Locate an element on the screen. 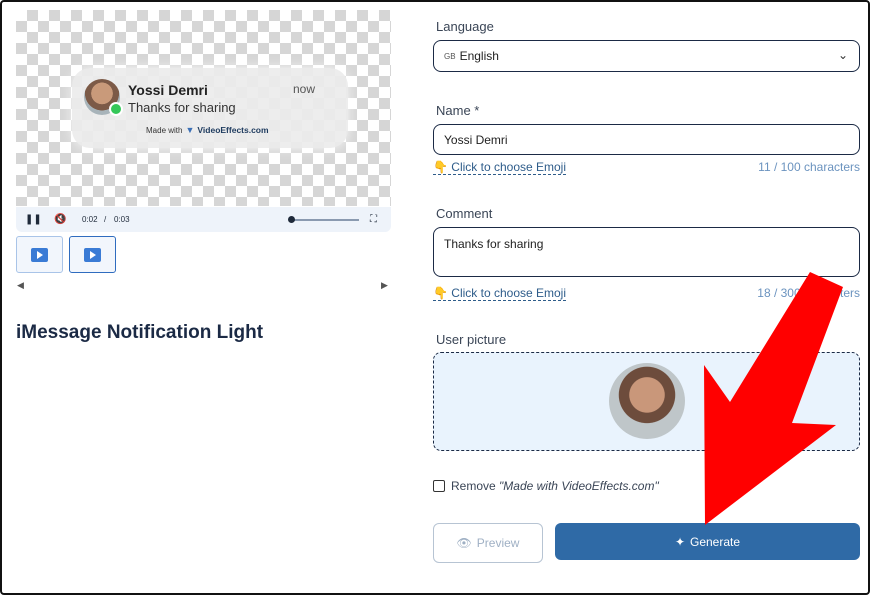 The image size is (870, 595). comment-value: Thanks for sharing is located at coordinates (494, 244).